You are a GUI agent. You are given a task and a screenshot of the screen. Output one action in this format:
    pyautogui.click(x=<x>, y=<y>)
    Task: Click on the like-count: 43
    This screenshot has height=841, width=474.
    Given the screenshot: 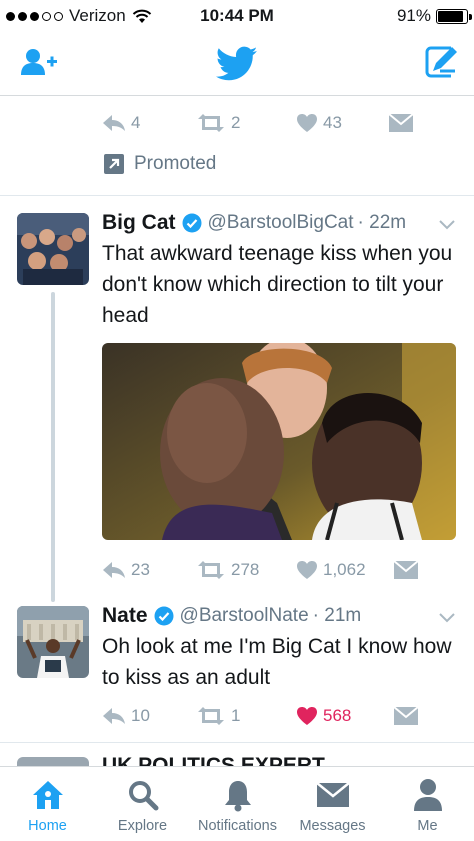 What is the action you would take?
    pyautogui.click(x=332, y=122)
    